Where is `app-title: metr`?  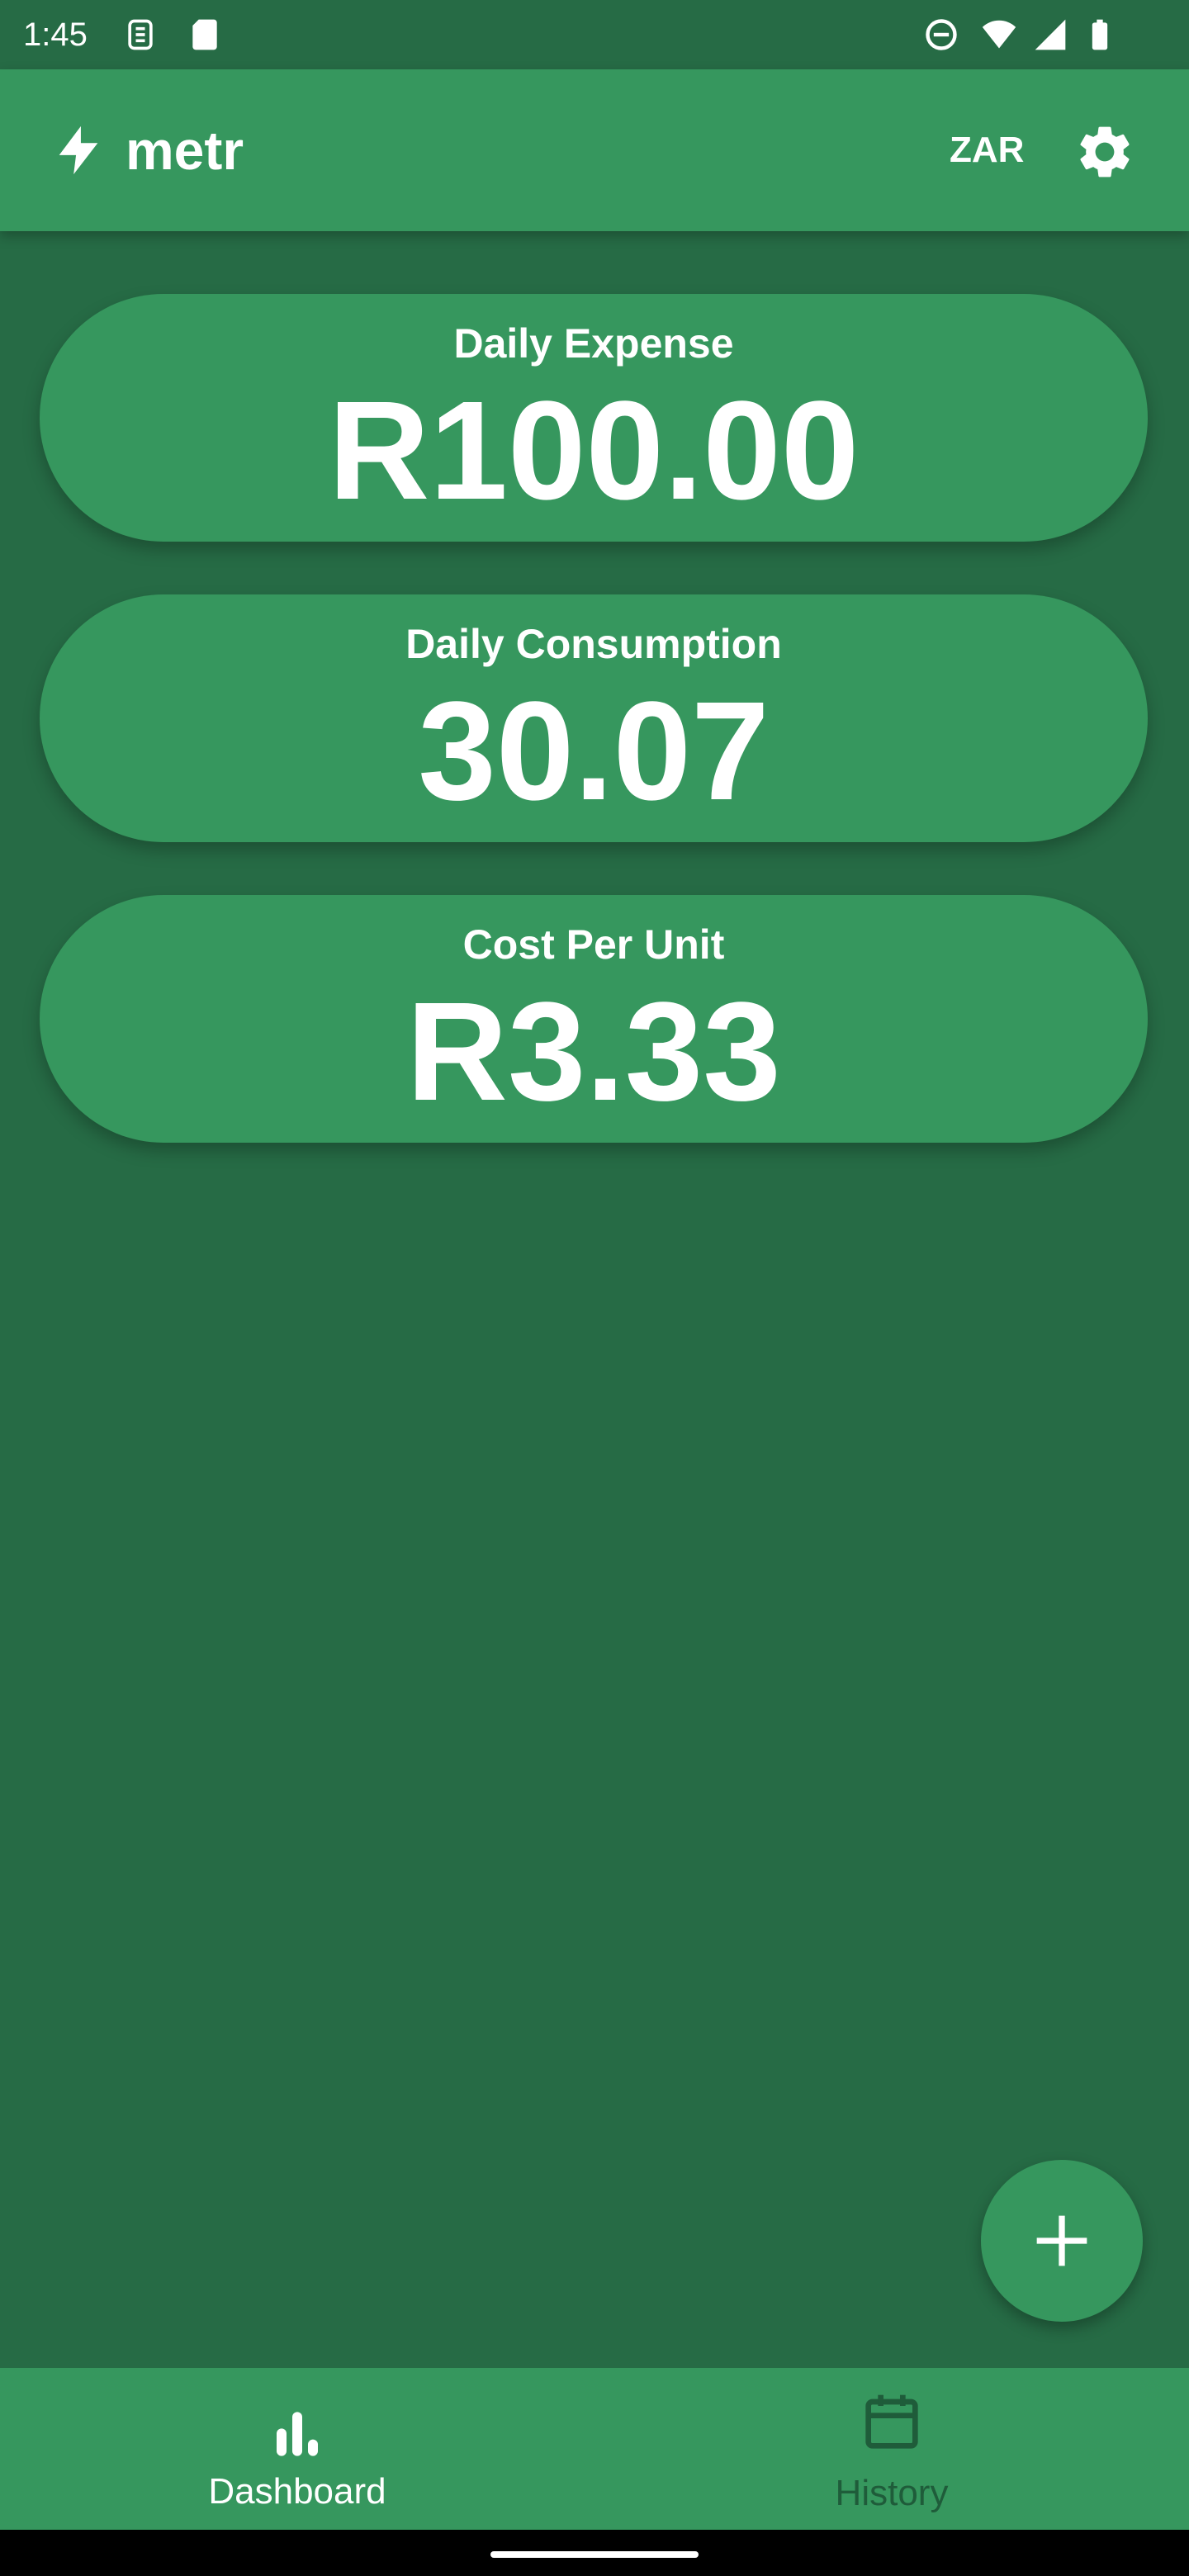
app-title: metr is located at coordinates (185, 150).